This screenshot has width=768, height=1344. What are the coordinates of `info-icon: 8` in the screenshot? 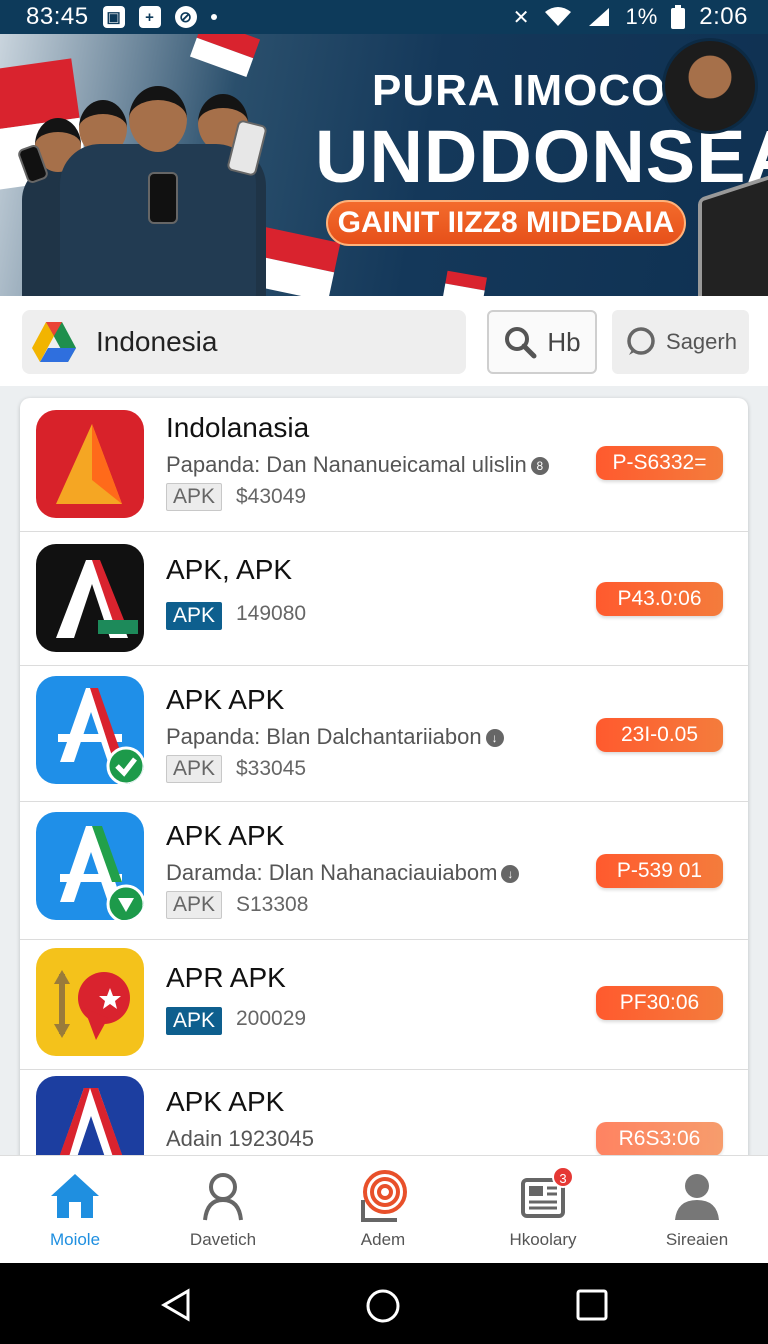 It's located at (539, 466).